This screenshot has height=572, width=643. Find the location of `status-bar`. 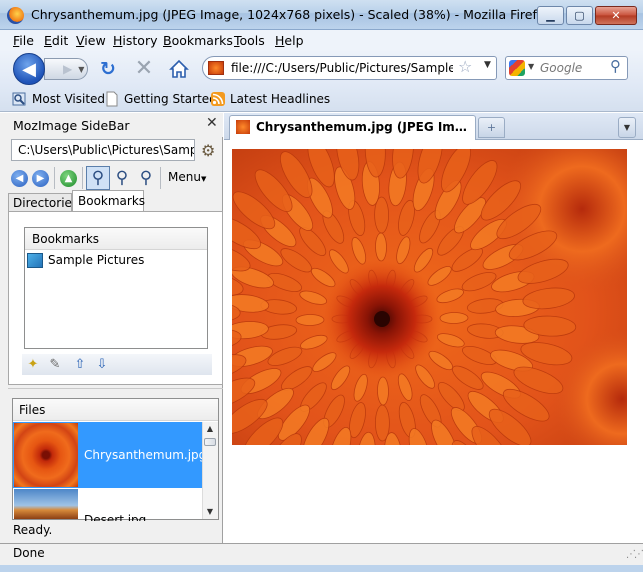

status-bar is located at coordinates (321, 554).